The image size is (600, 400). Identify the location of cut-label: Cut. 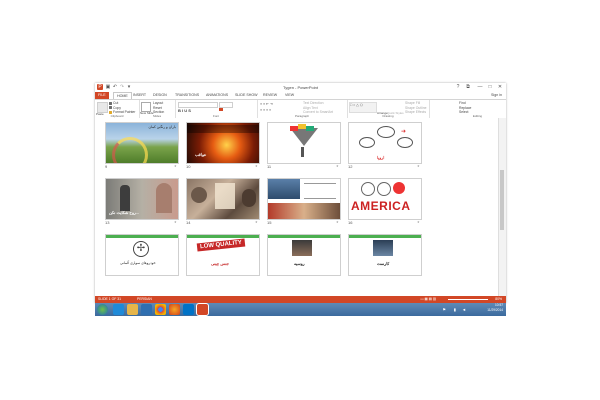
(116, 103).